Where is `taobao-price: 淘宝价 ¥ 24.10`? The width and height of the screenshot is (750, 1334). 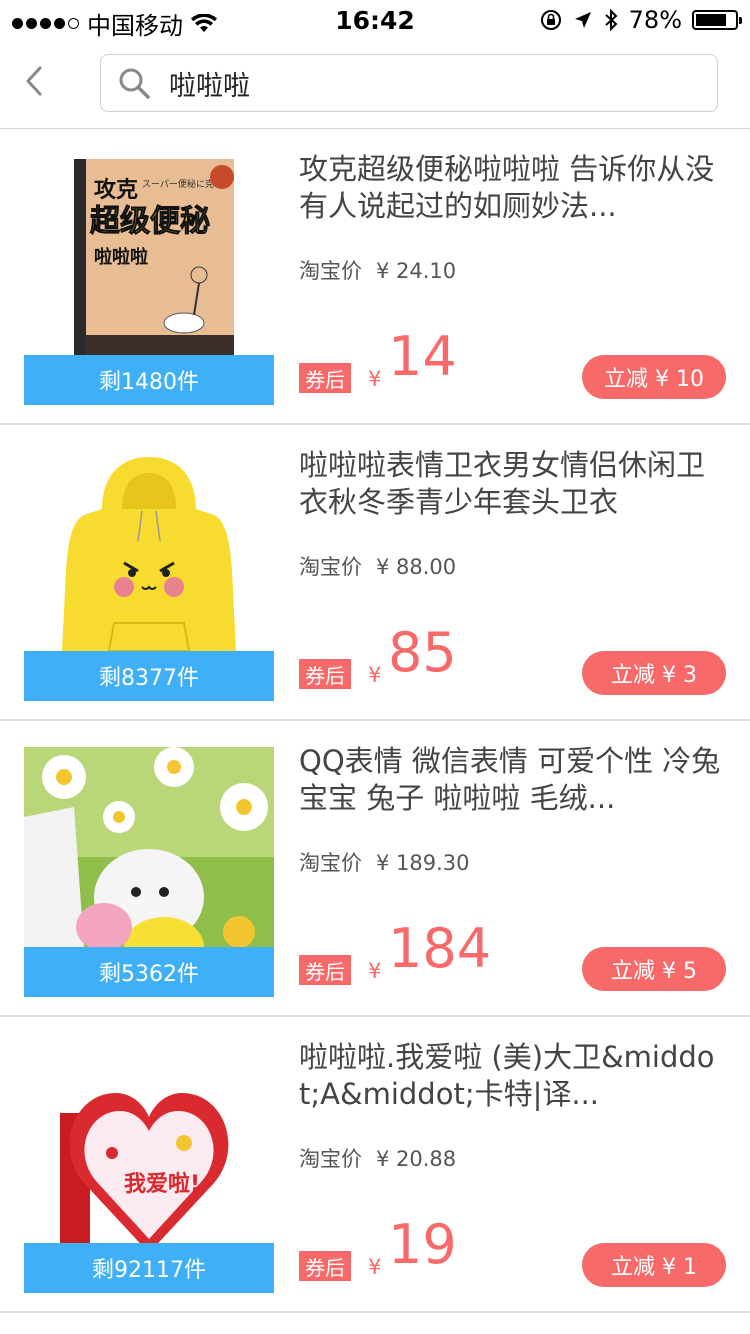
taobao-price: 淘宝价 ¥ 24.10 is located at coordinates (377, 270).